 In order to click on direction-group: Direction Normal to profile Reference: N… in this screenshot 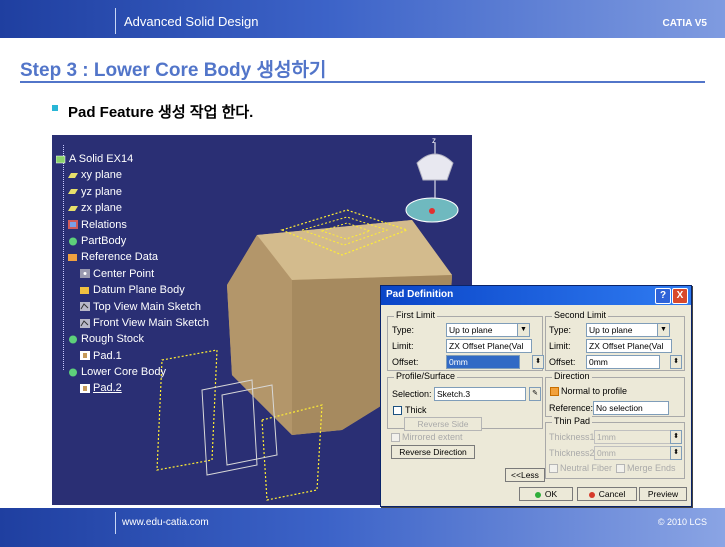, I will do `click(615, 394)`.